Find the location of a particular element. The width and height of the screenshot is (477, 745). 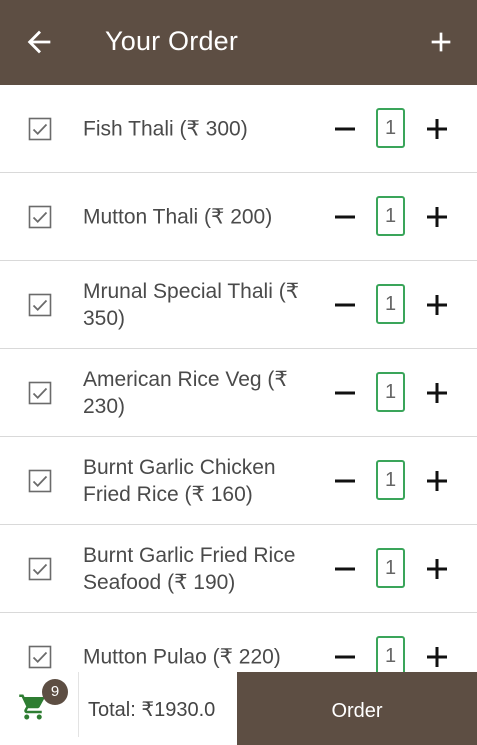

arrow-left-icon is located at coordinates (39, 42).